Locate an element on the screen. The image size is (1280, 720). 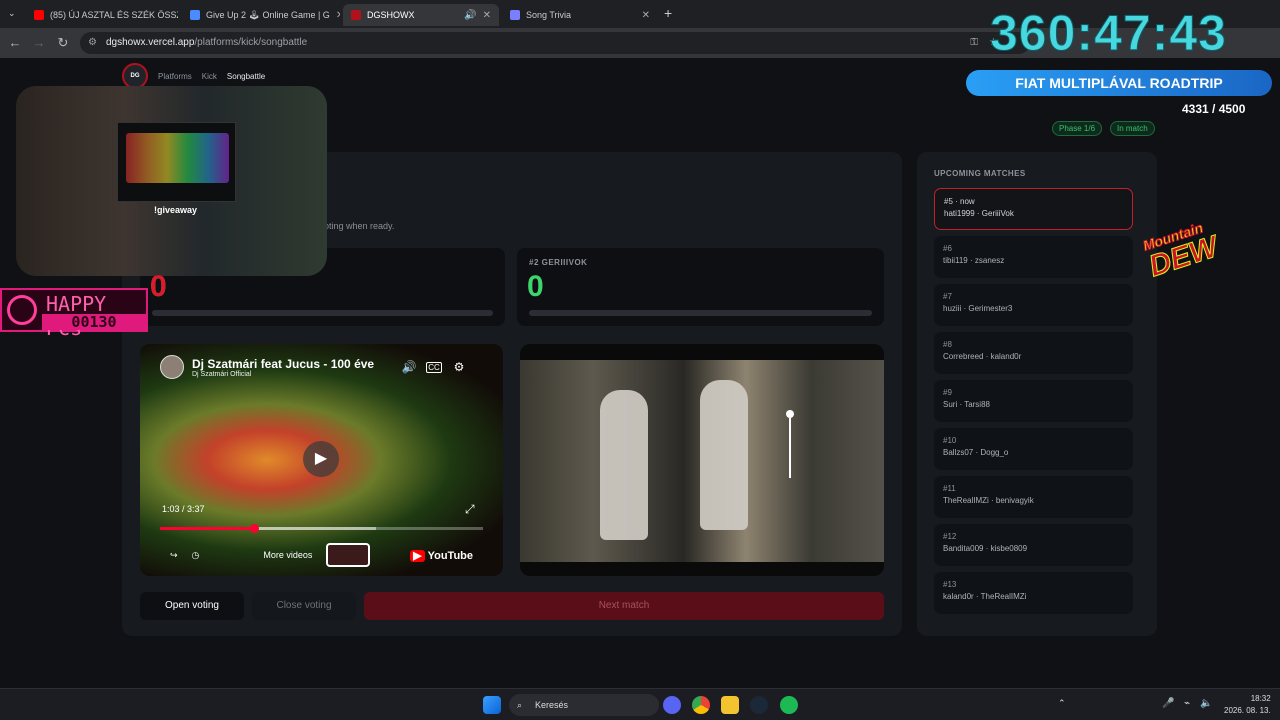
steam-icon is located at coordinates (759, 705).